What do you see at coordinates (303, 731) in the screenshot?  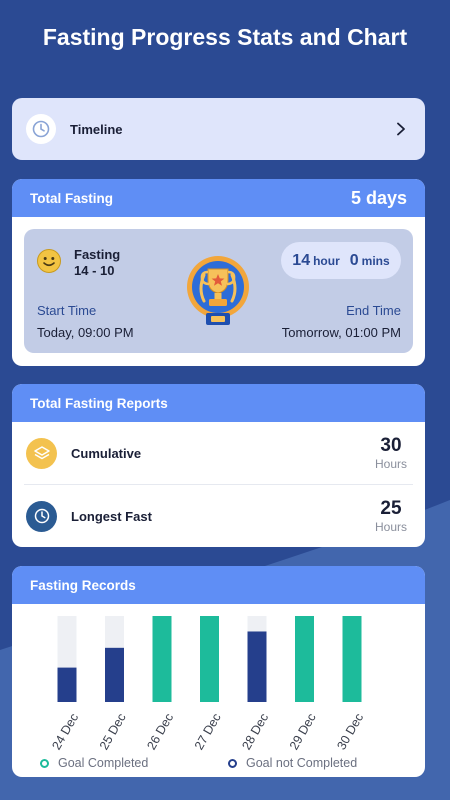 I see `x-tick-label: 29 Dec` at bounding box center [303, 731].